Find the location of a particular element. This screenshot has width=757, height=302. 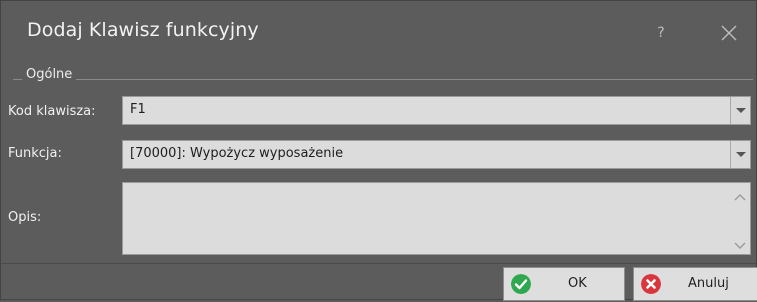

help-button: ? is located at coordinates (661, 33).